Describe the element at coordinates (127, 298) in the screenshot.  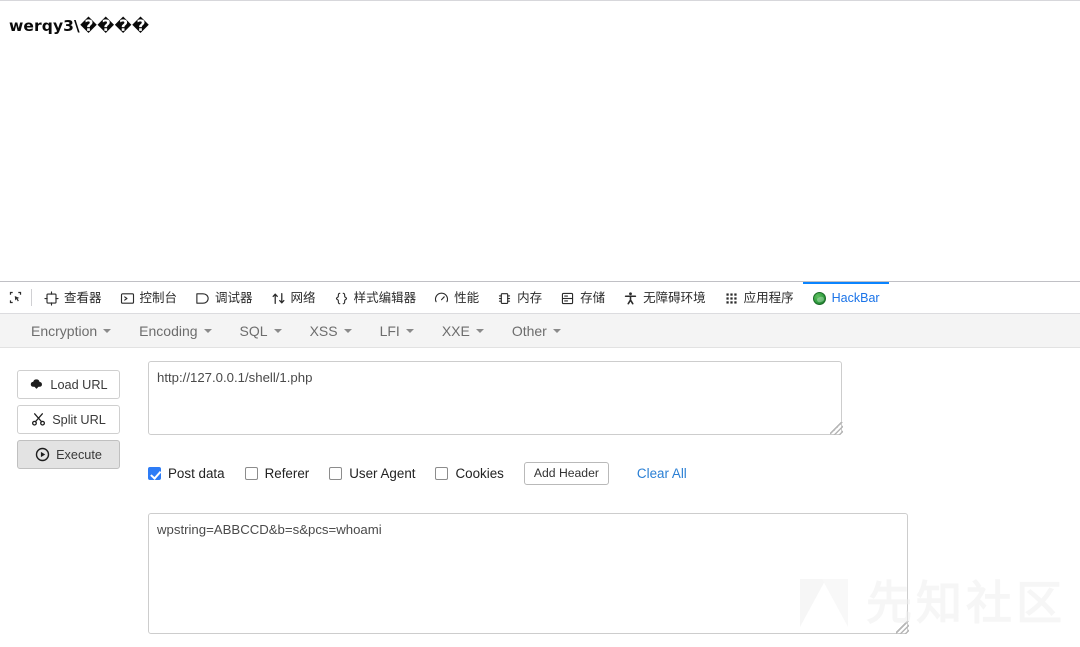
I see `console-icon` at that location.